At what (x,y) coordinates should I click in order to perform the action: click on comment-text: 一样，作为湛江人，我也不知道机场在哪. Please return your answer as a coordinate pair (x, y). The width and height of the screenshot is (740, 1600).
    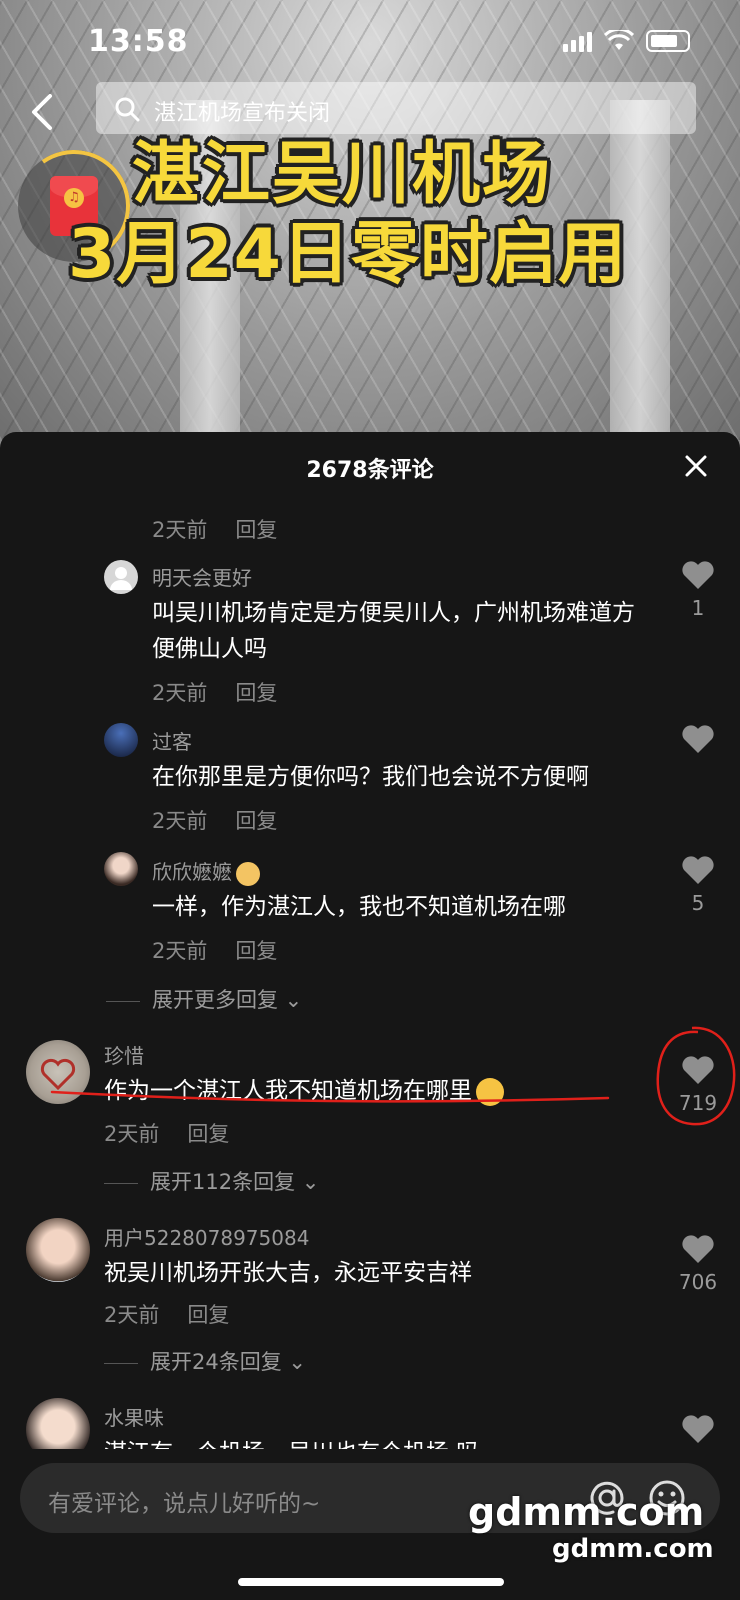
    Looking at the image, I should click on (359, 907).